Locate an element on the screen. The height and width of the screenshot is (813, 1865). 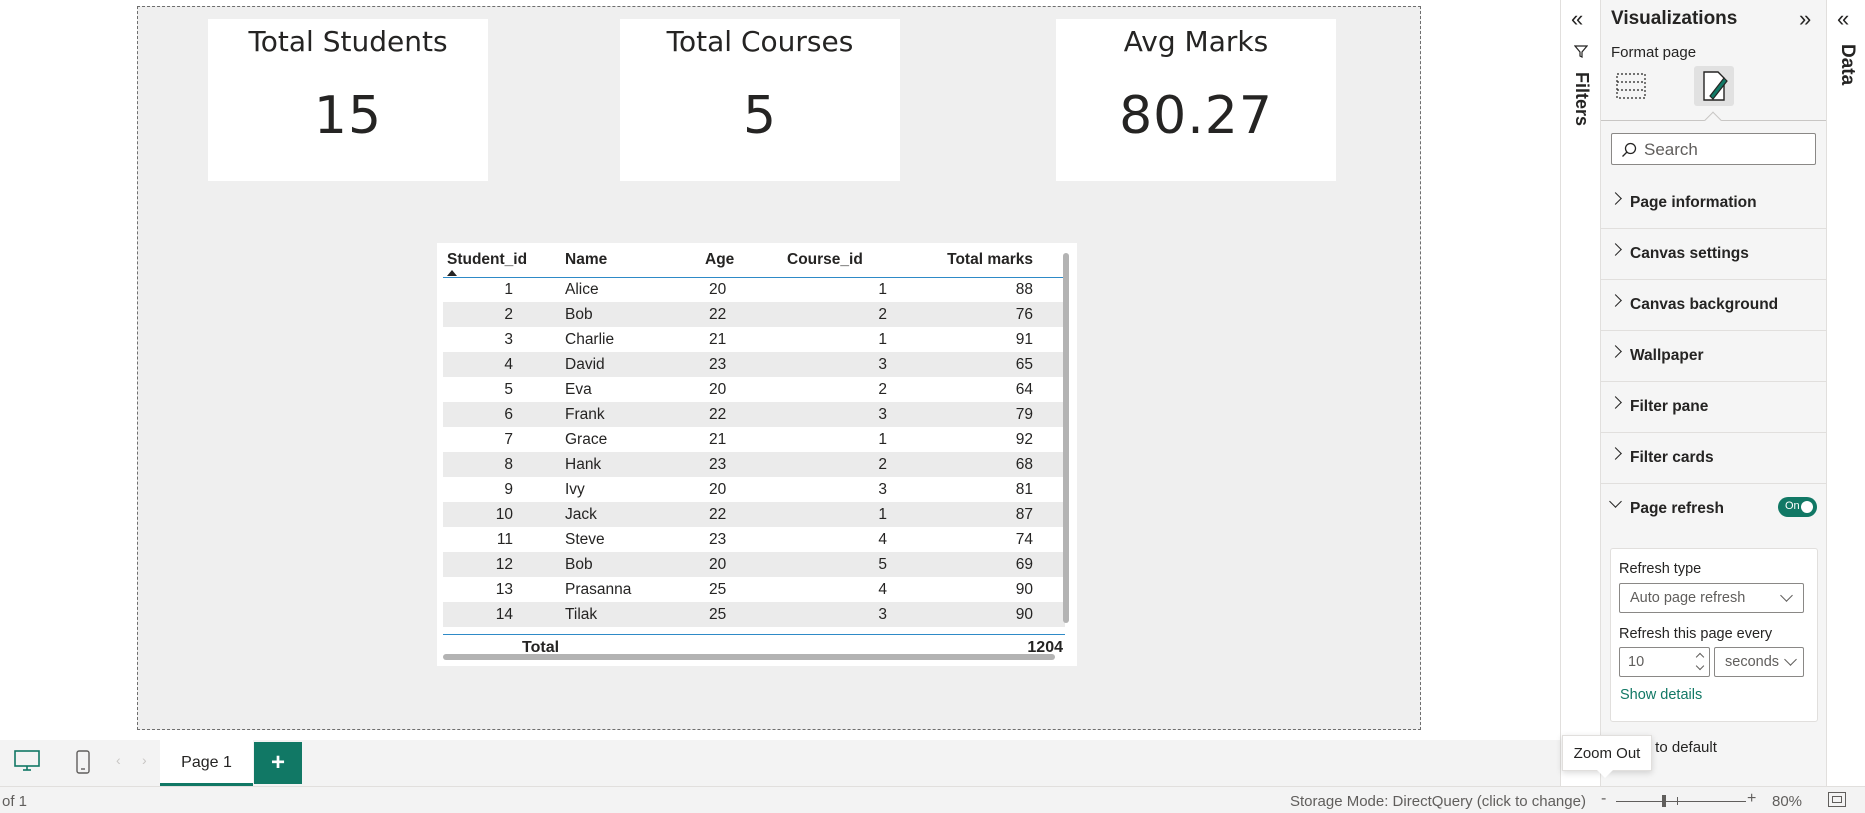
table-row: 6 Frank 22 3 79 is located at coordinates (754, 414).